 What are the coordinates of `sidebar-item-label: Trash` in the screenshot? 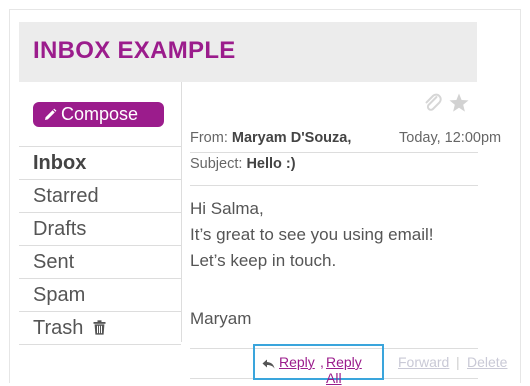 It's located at (58, 328).